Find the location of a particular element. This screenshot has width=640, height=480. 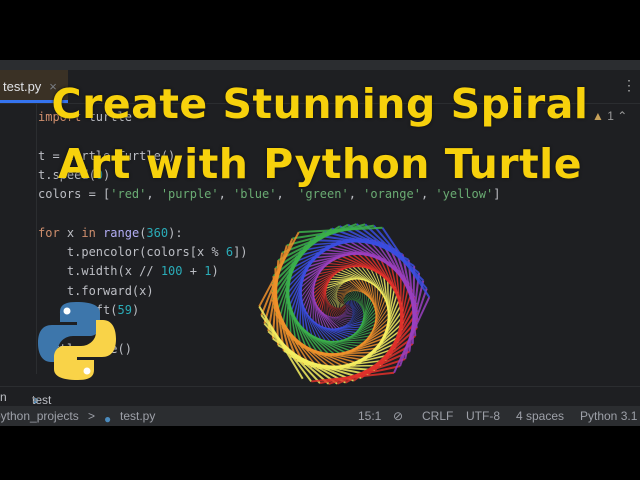

code-line: t.forward(x) is located at coordinates (96, 290).